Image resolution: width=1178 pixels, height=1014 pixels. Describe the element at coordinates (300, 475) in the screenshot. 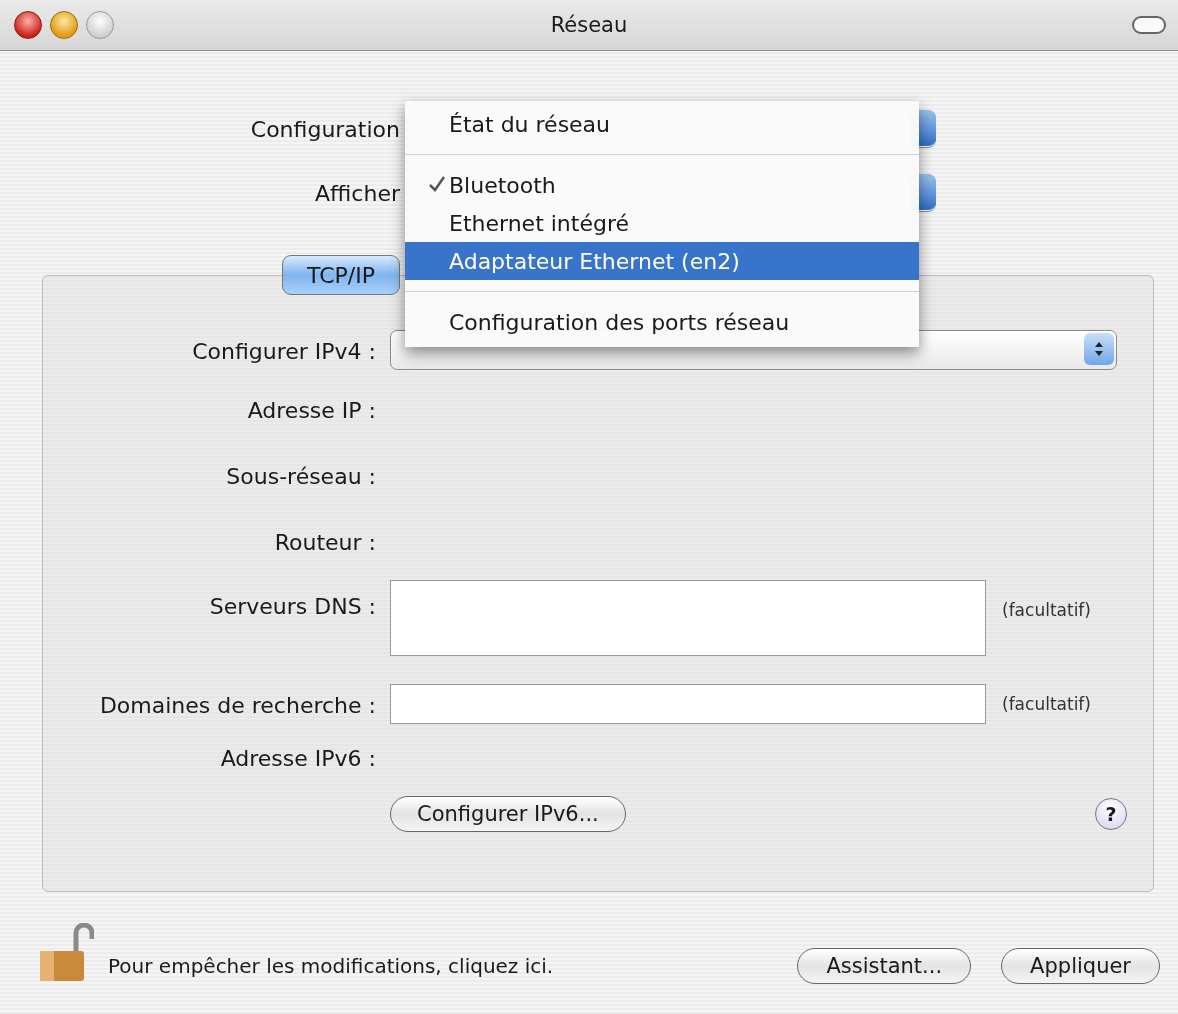

I see `field-label: Sous-réseau :` at that location.